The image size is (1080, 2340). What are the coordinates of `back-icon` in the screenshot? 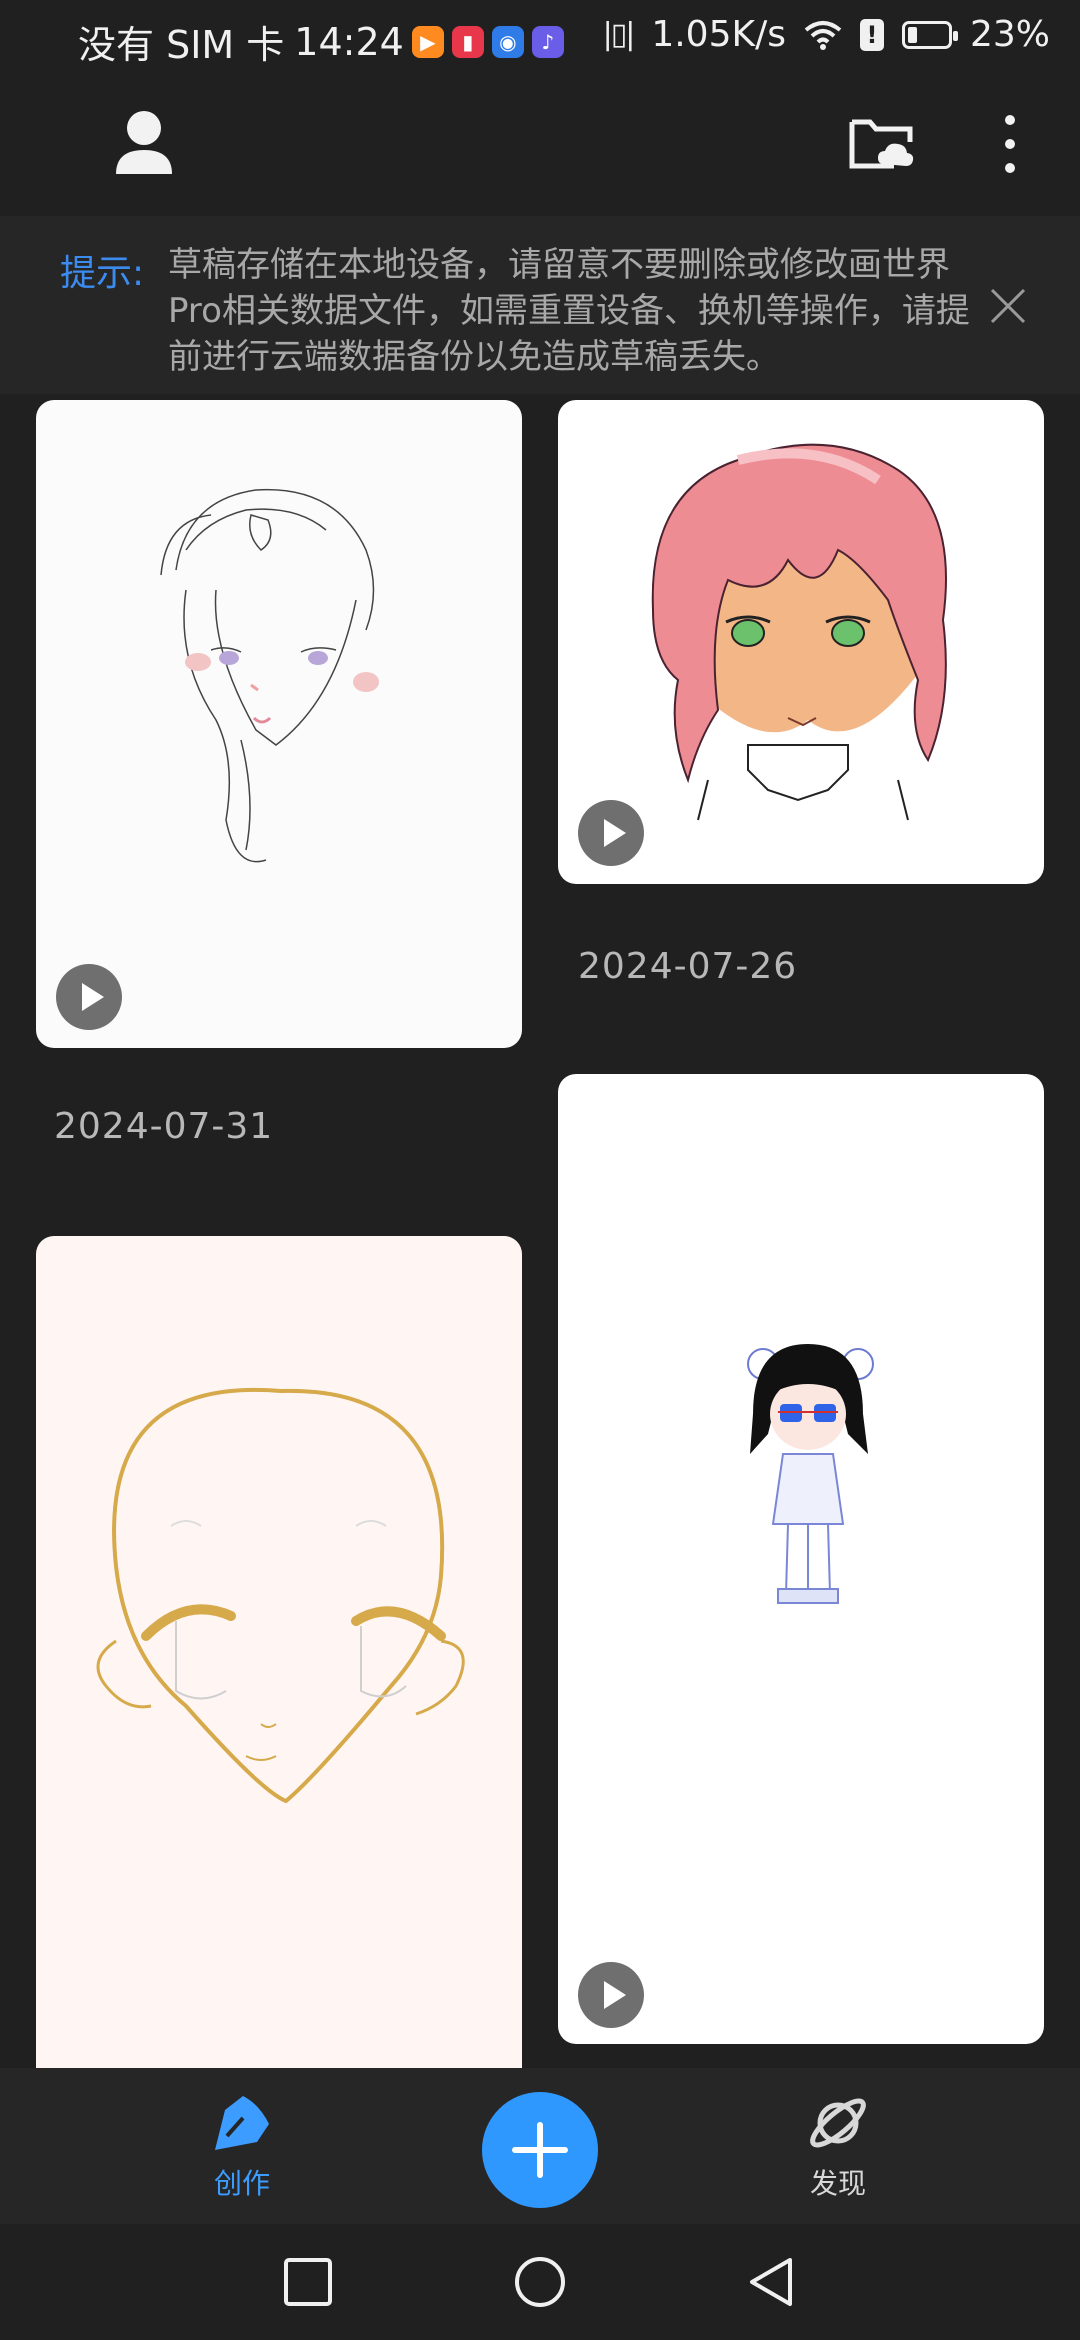 It's located at (772, 2282).